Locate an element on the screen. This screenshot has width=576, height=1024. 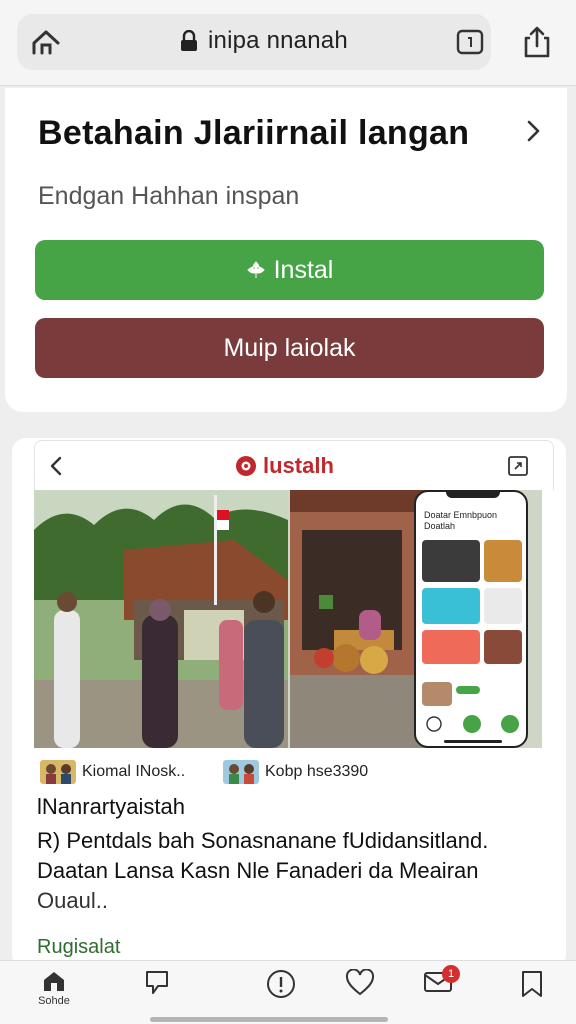
nav-bookmarks is located at coordinates (532, 991).